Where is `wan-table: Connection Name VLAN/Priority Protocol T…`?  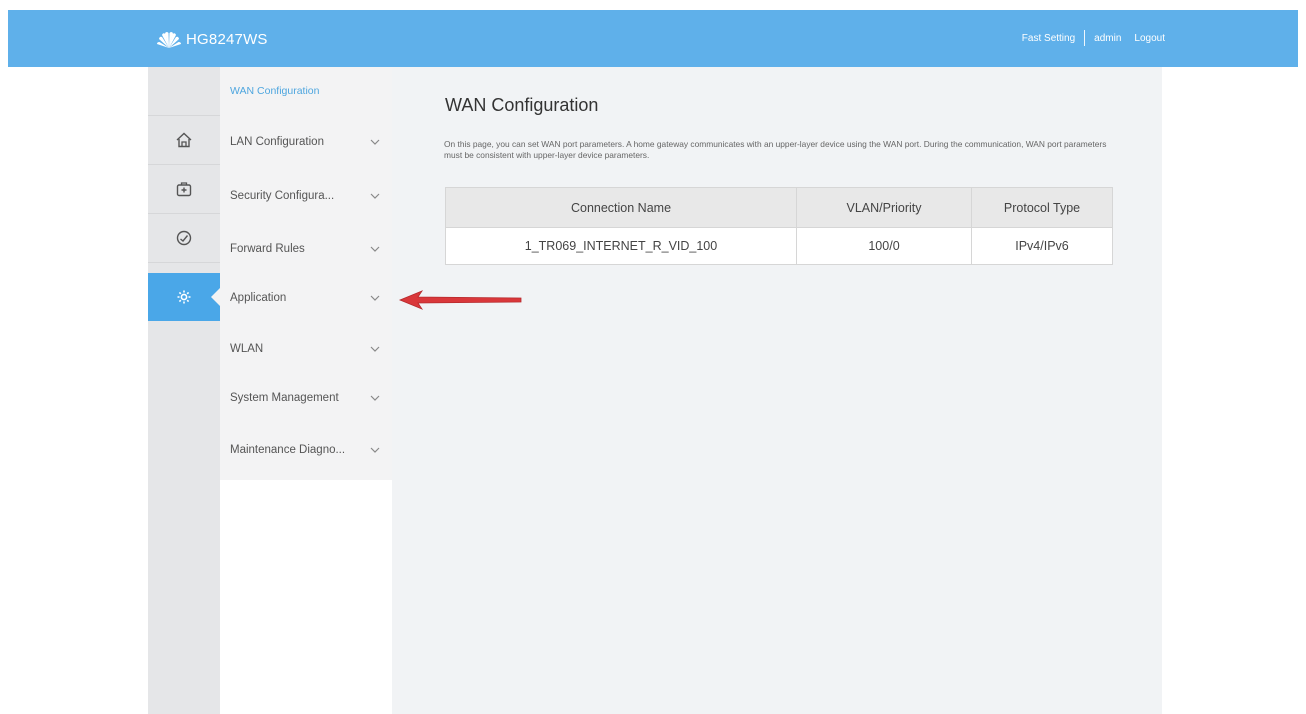
wan-table: Connection Name VLAN/Priority Protocol T… is located at coordinates (779, 226).